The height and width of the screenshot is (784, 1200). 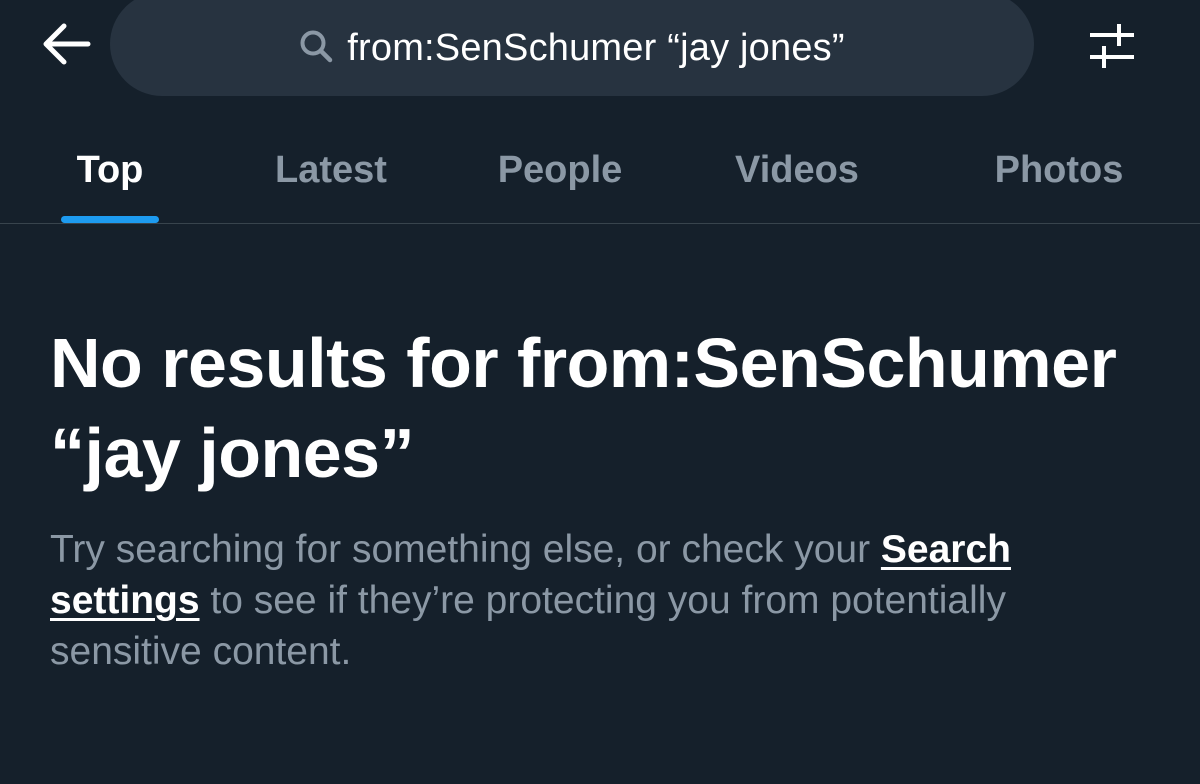 What do you see at coordinates (110, 170) in the screenshot?
I see `tab-top: Top` at bounding box center [110, 170].